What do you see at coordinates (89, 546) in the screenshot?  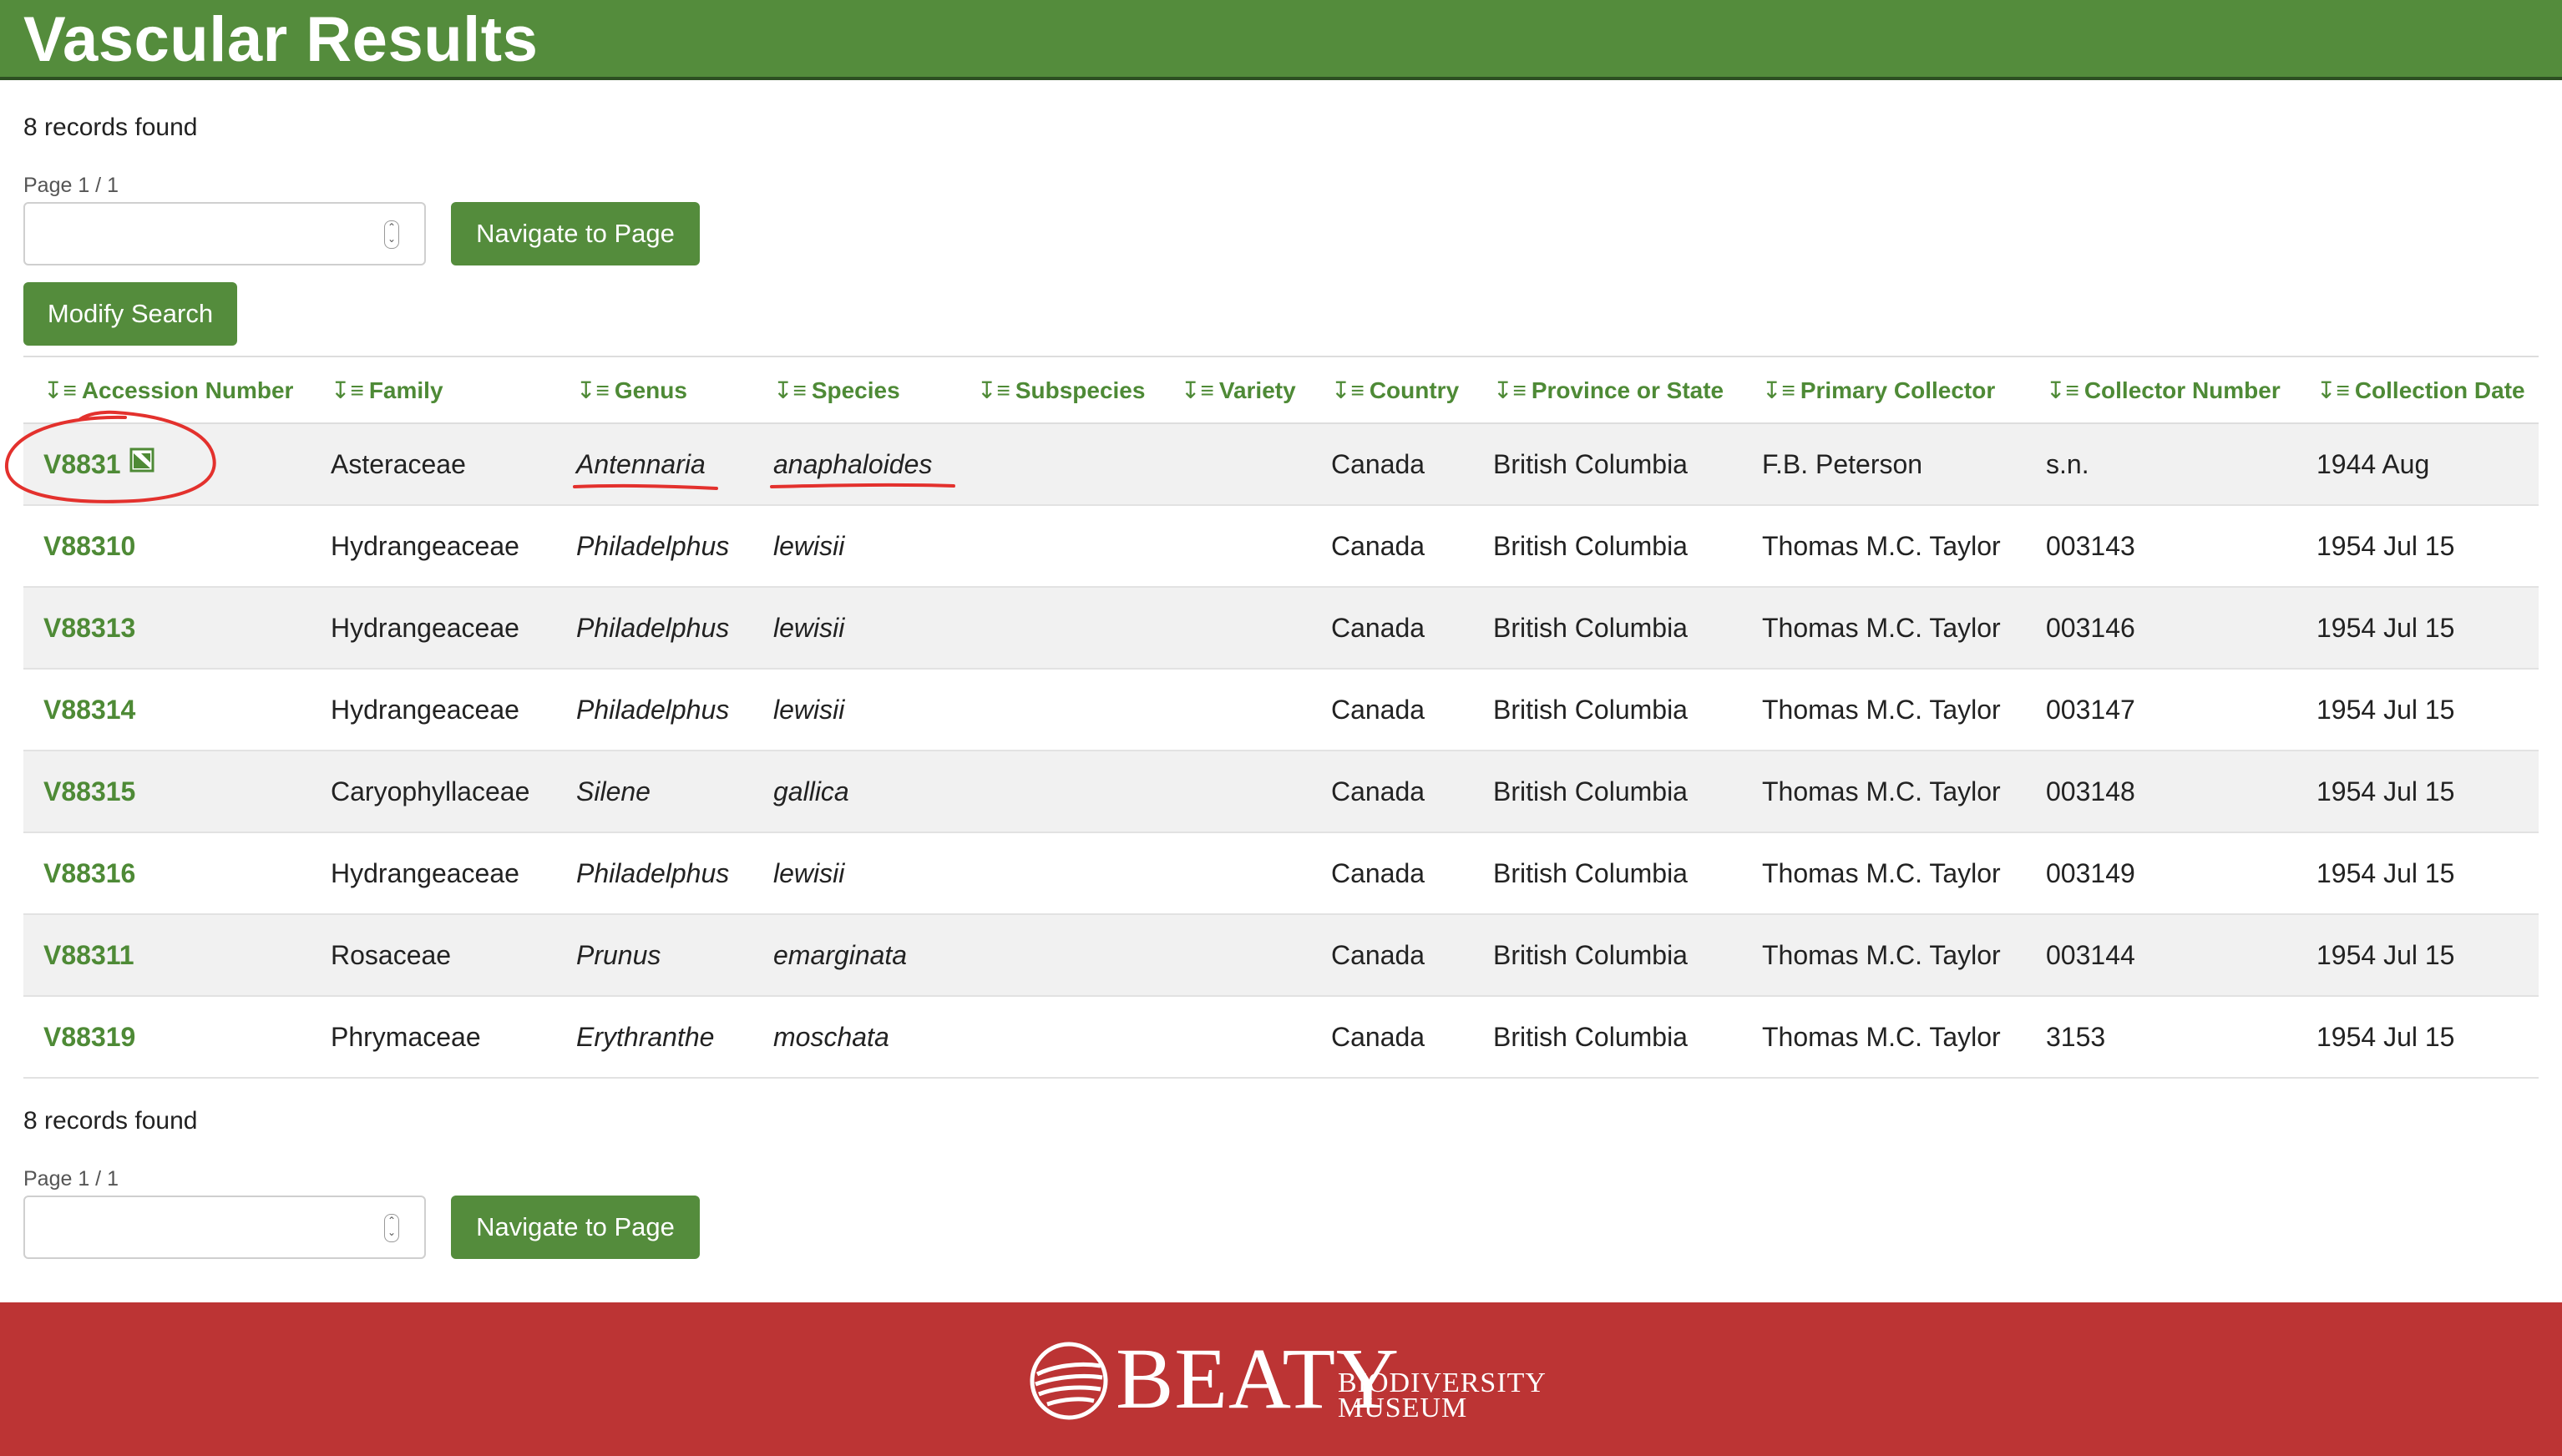 I see `accession-link: V88310` at bounding box center [89, 546].